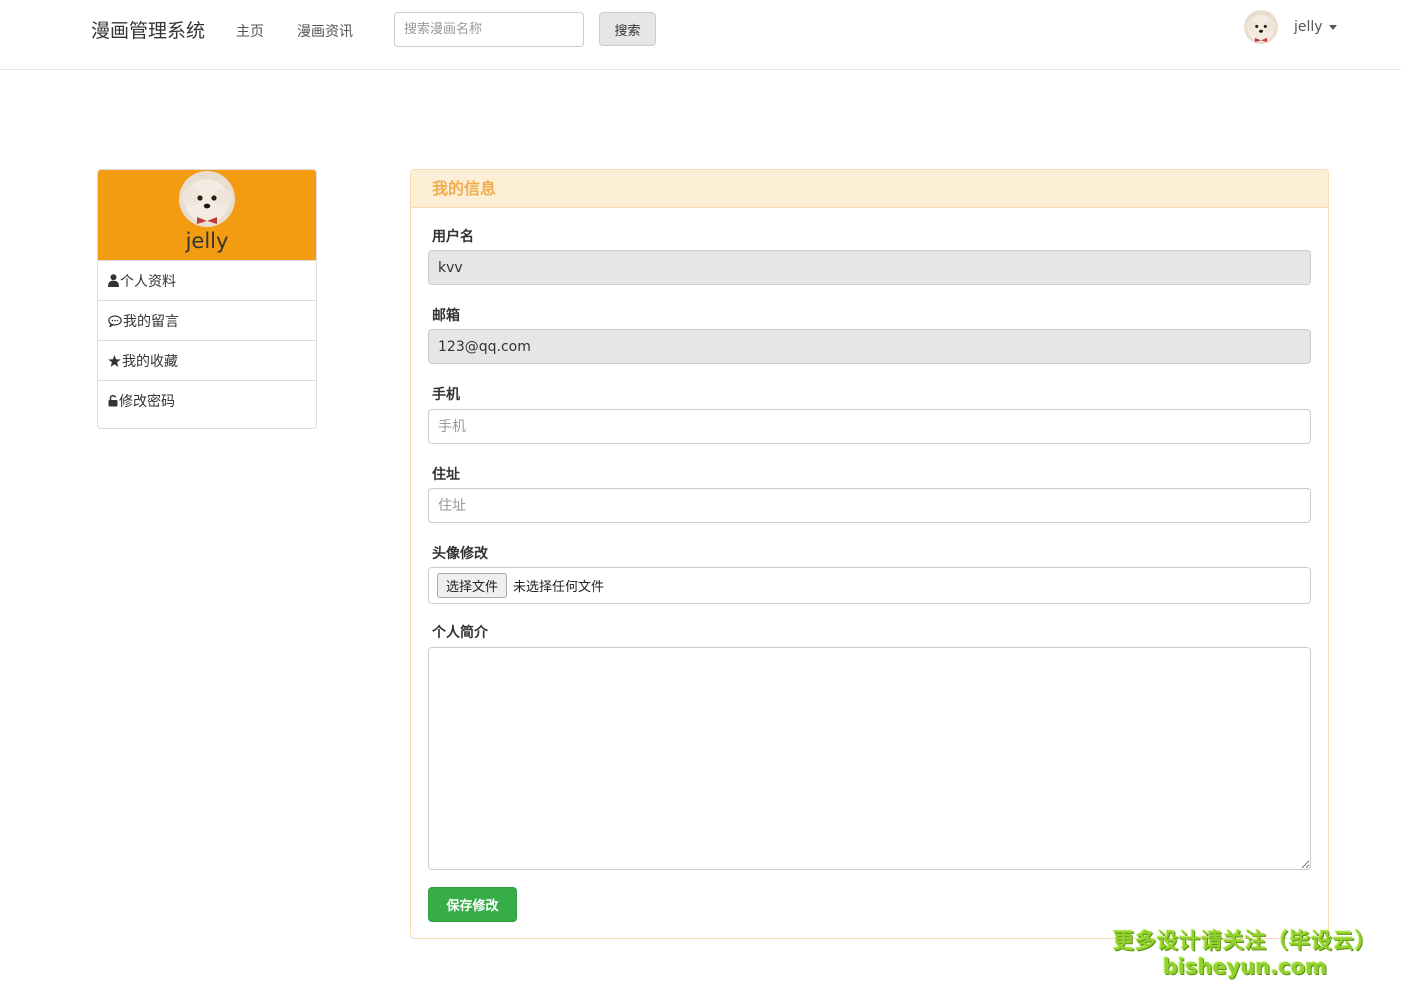 This screenshot has height=1005, width=1401. Describe the element at coordinates (869, 346) in the screenshot. I see `email-field` at that location.